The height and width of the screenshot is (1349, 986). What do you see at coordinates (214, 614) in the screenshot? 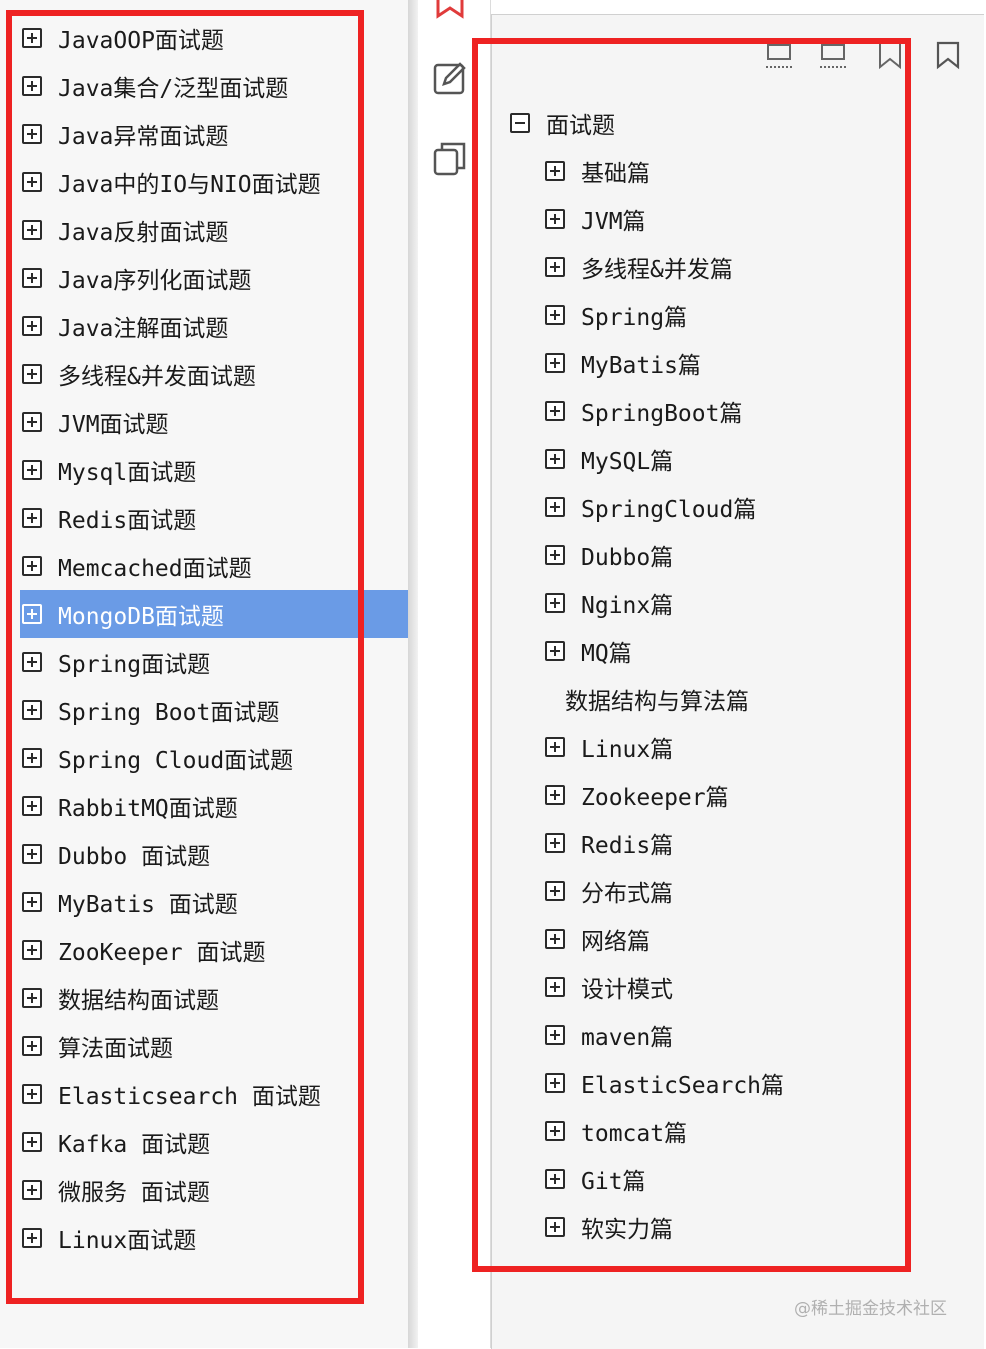
I see `tree-item-selected: MongoDB面试题` at bounding box center [214, 614].